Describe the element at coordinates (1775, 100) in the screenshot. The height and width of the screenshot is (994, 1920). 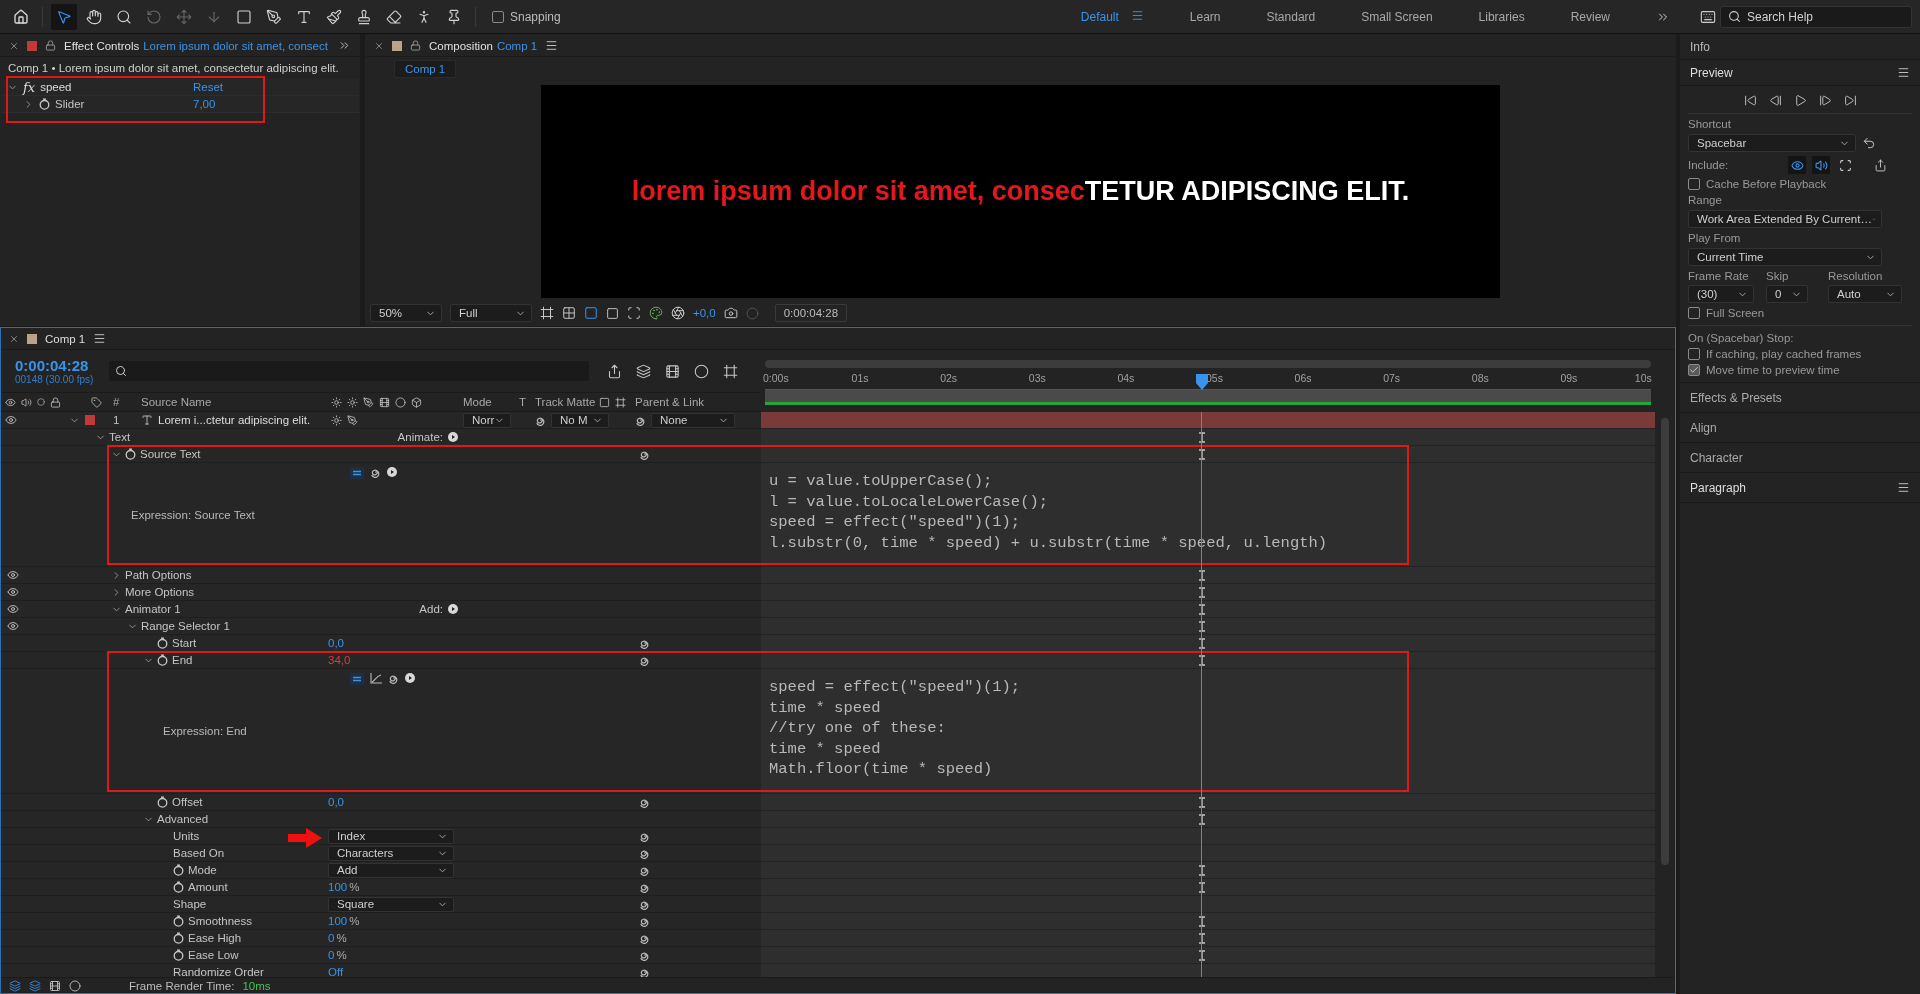
I see `previous-frame-icon` at that location.